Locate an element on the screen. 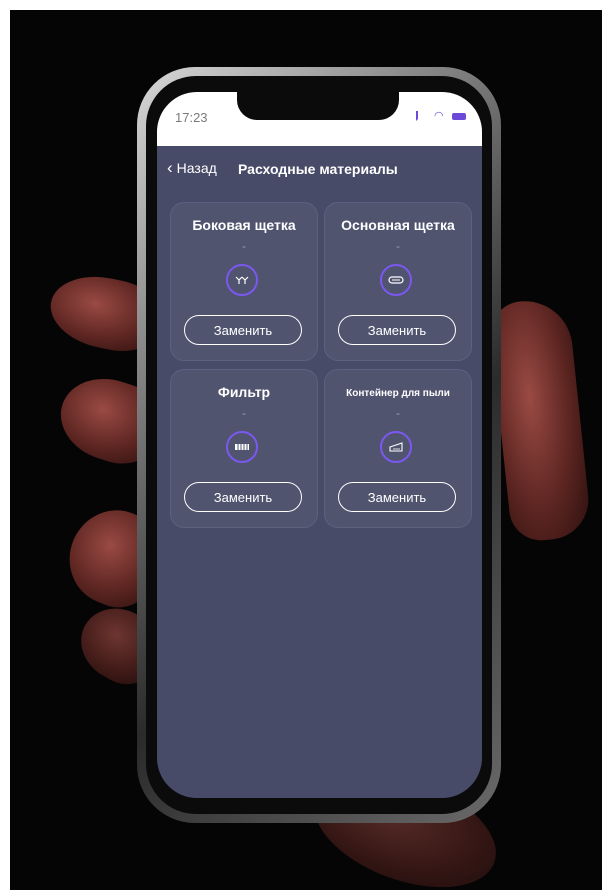  consumable-card-filter: Фильтр - Заменить is located at coordinates (244, 448).